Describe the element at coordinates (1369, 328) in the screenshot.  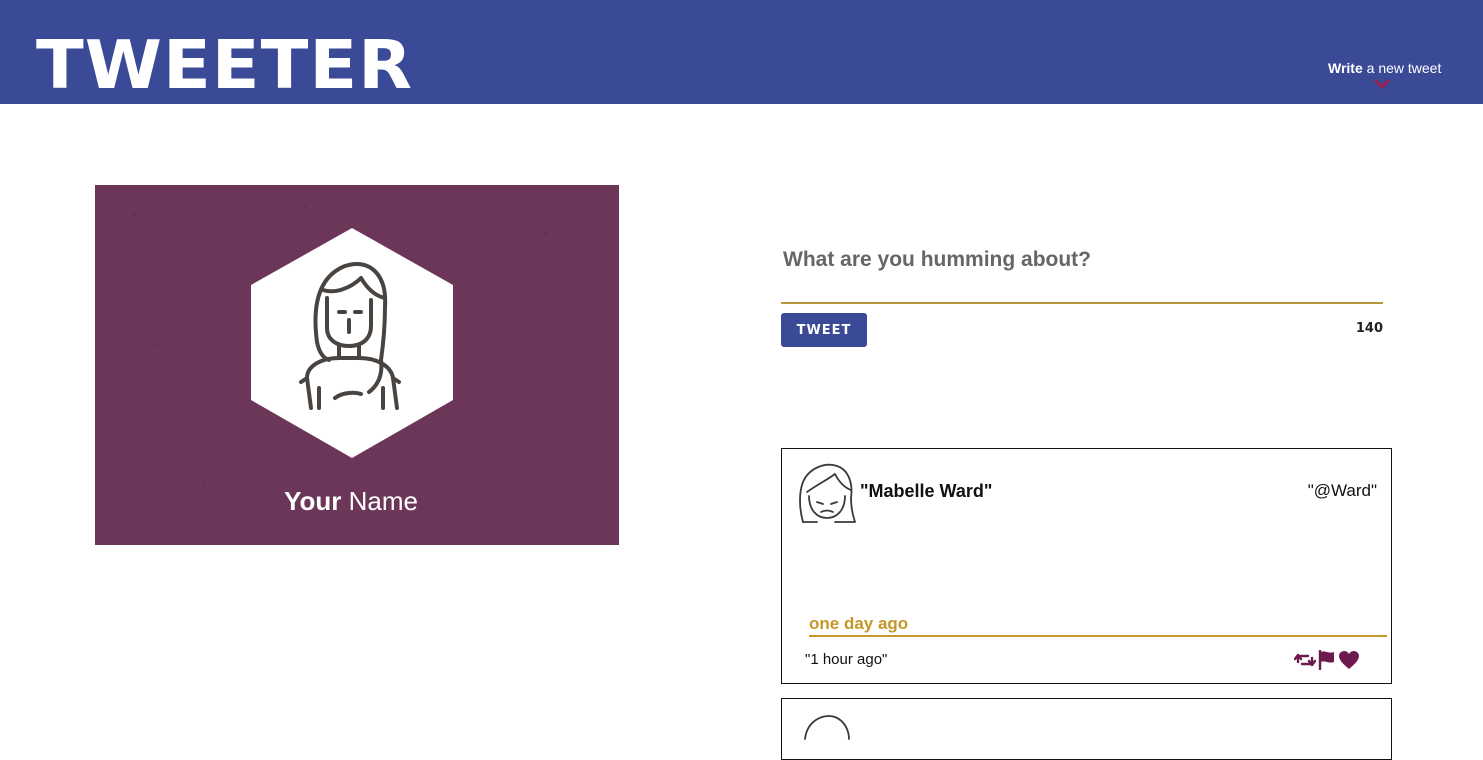
I see `character-counter: 140` at that location.